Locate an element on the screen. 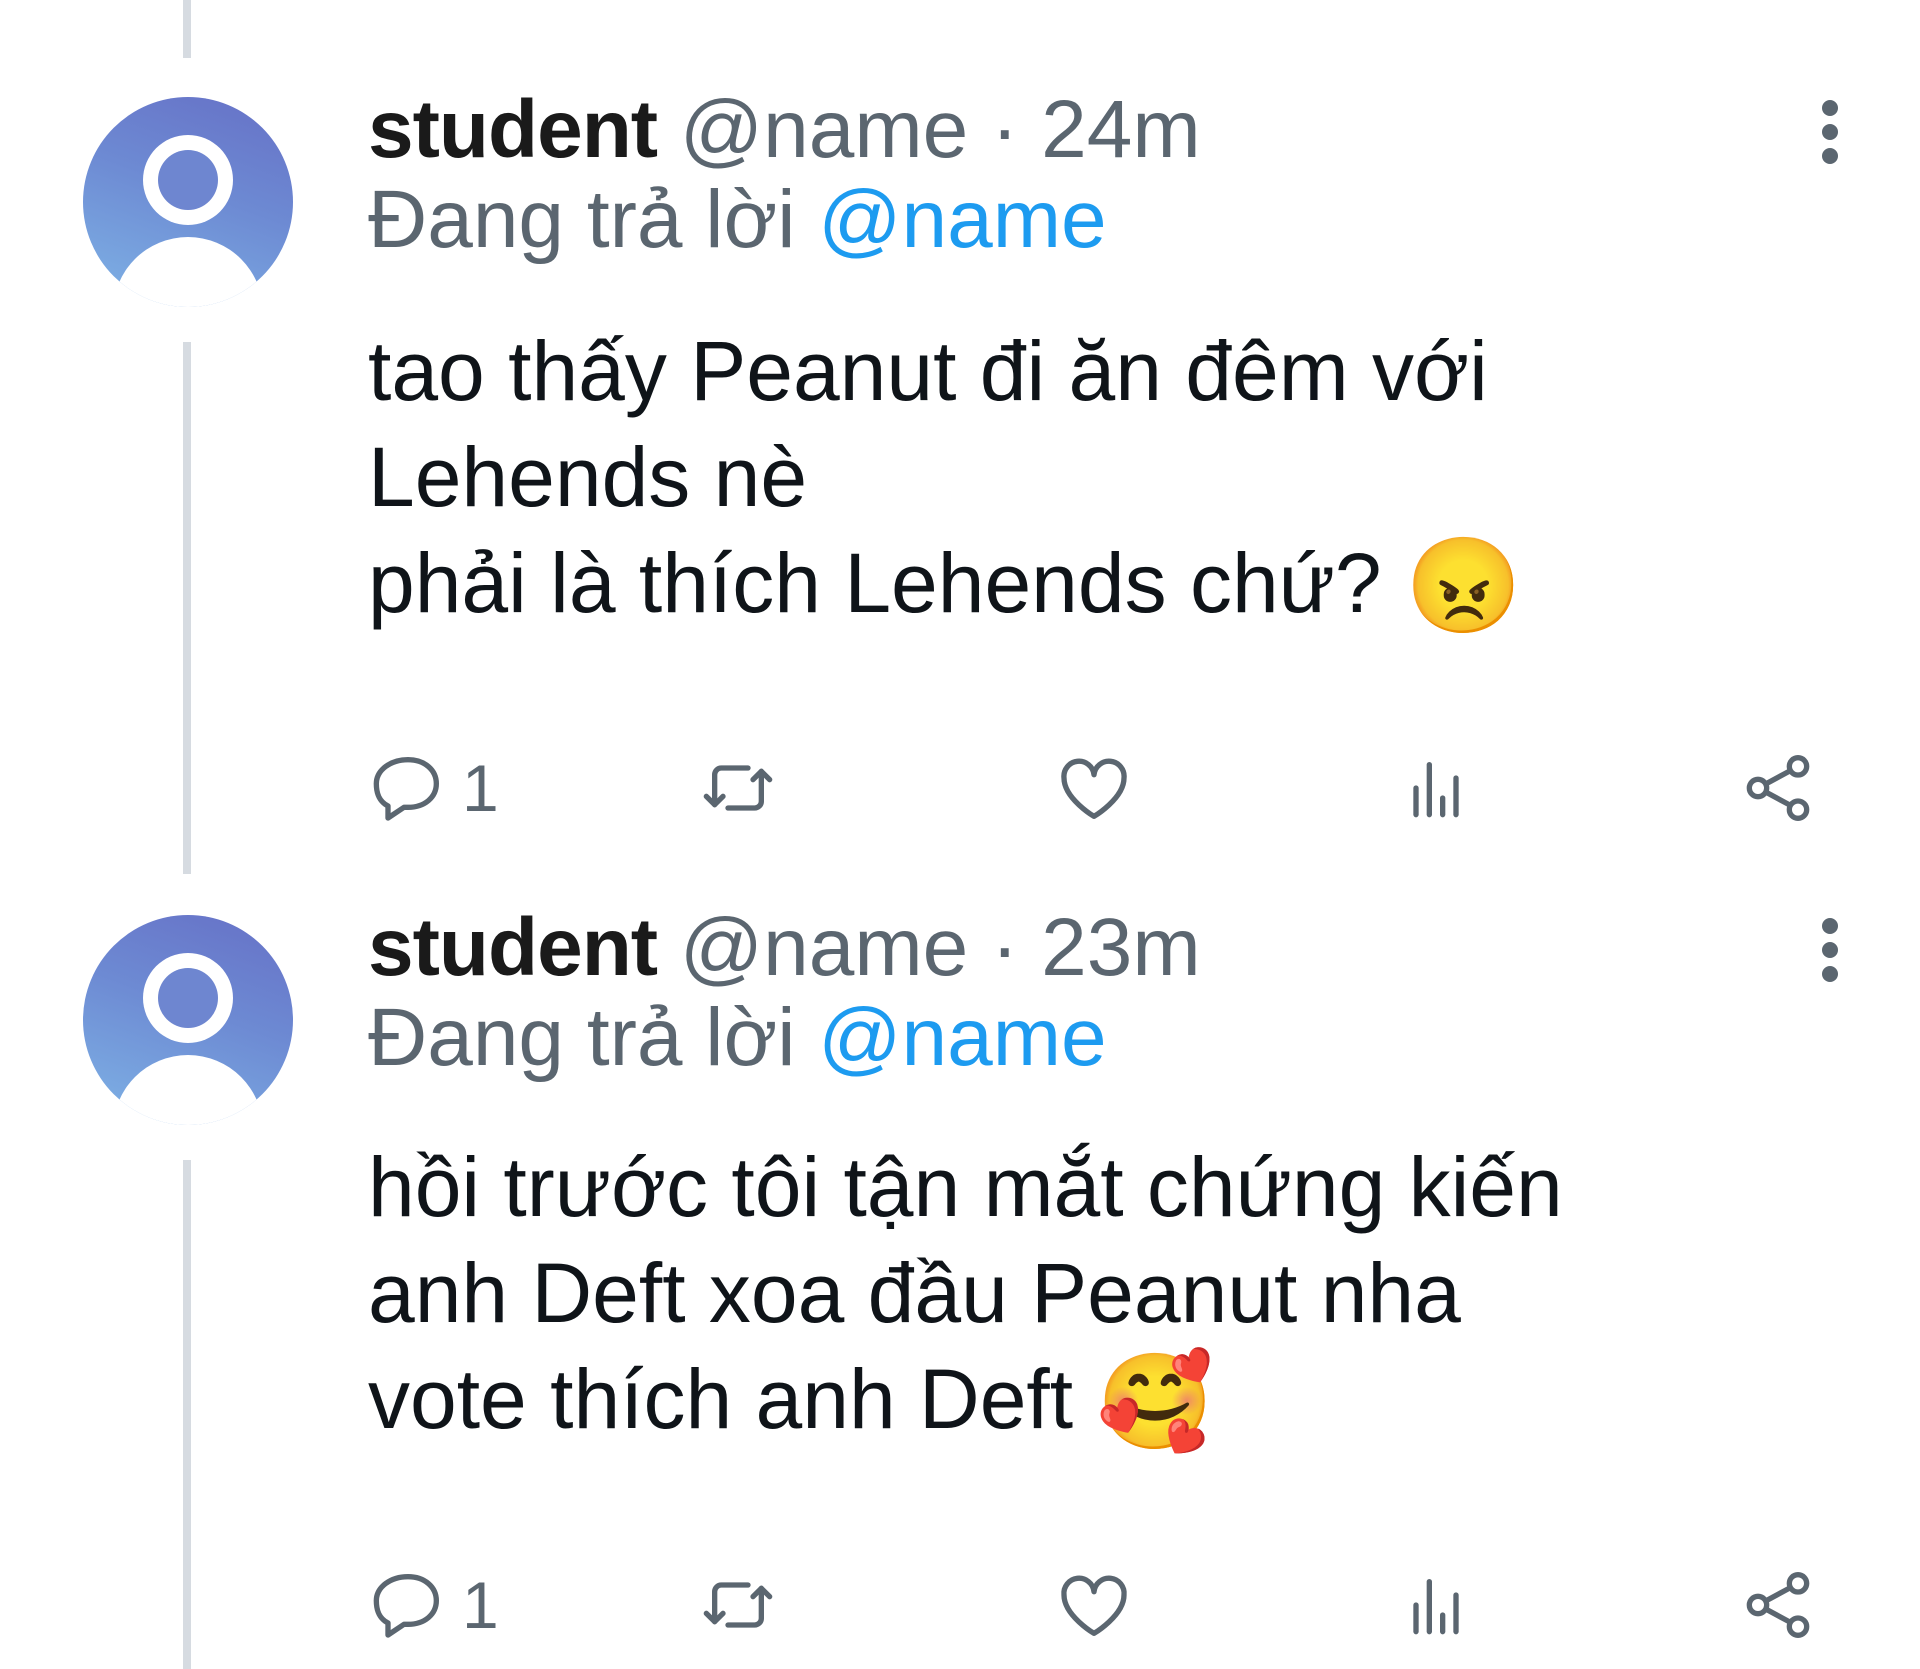  timestamp: 24m is located at coordinates (1121, 129).